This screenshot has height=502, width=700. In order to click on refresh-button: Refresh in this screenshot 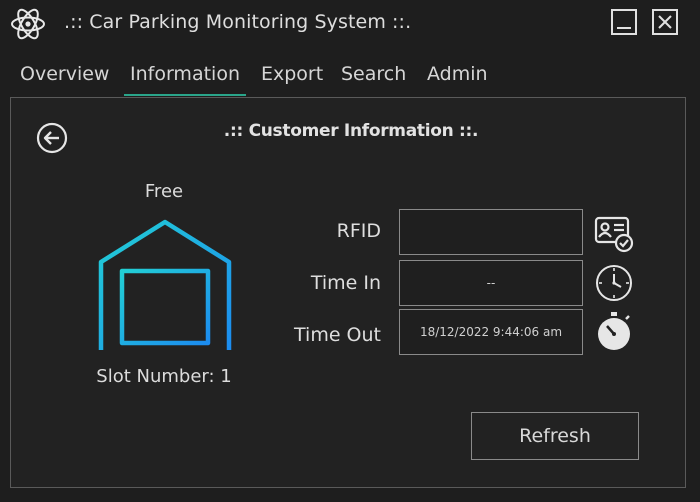, I will do `click(555, 436)`.